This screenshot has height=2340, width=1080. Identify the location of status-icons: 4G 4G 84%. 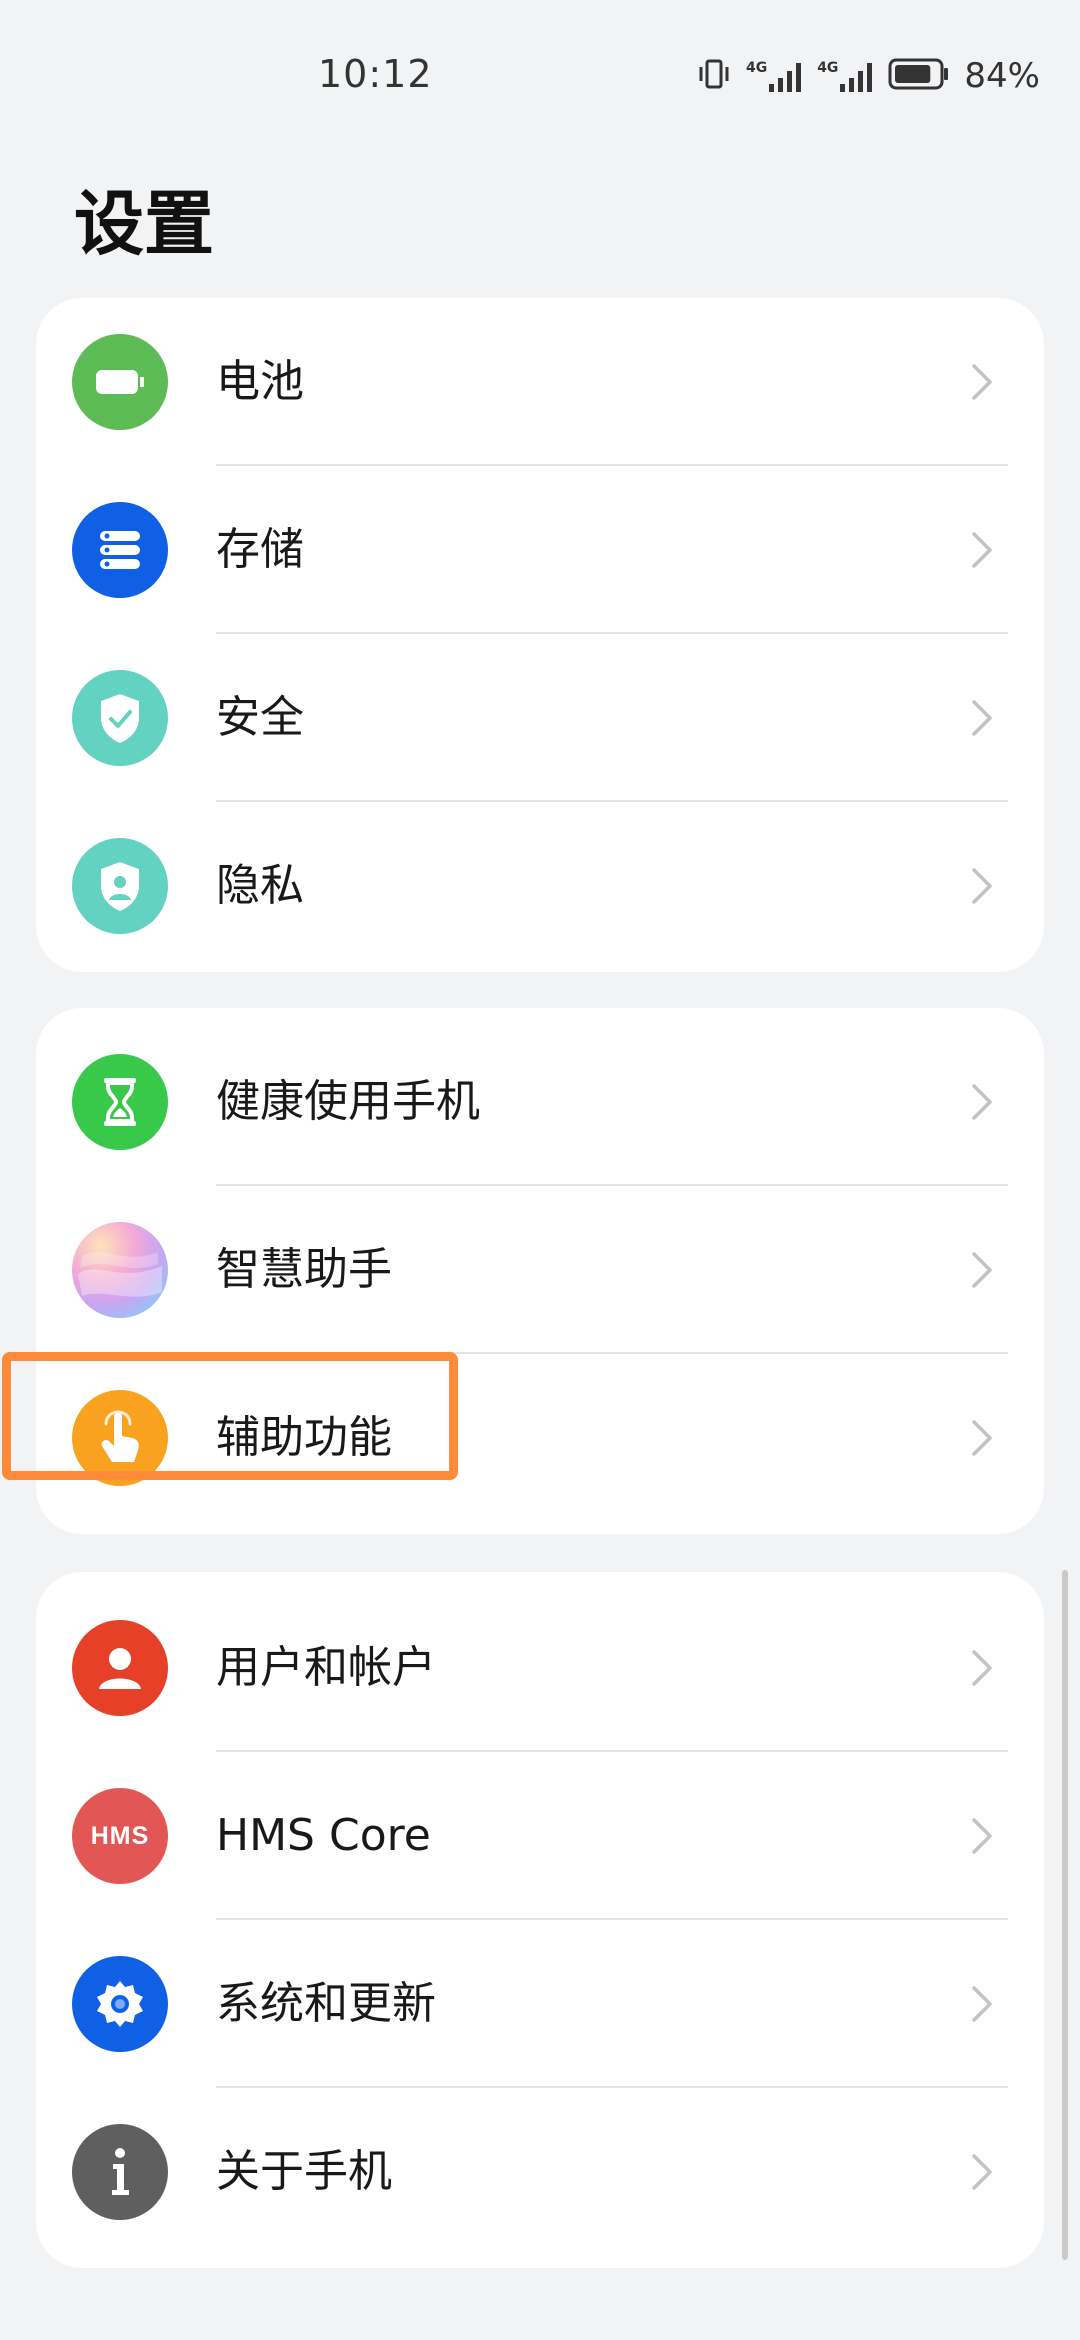
(868, 76).